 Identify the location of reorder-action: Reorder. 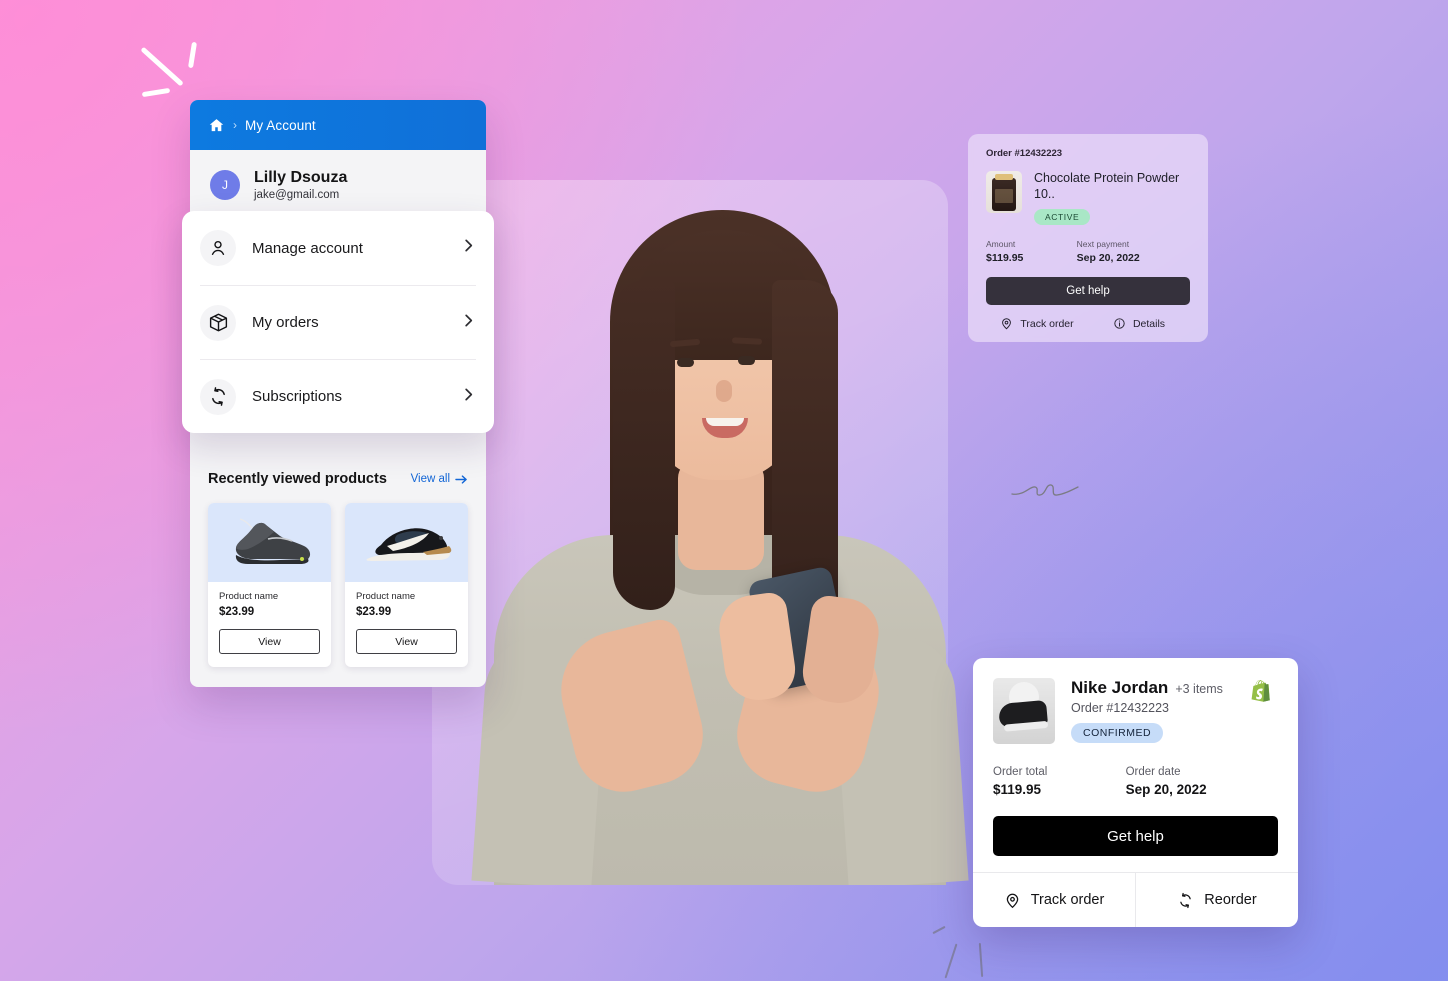
(1216, 900).